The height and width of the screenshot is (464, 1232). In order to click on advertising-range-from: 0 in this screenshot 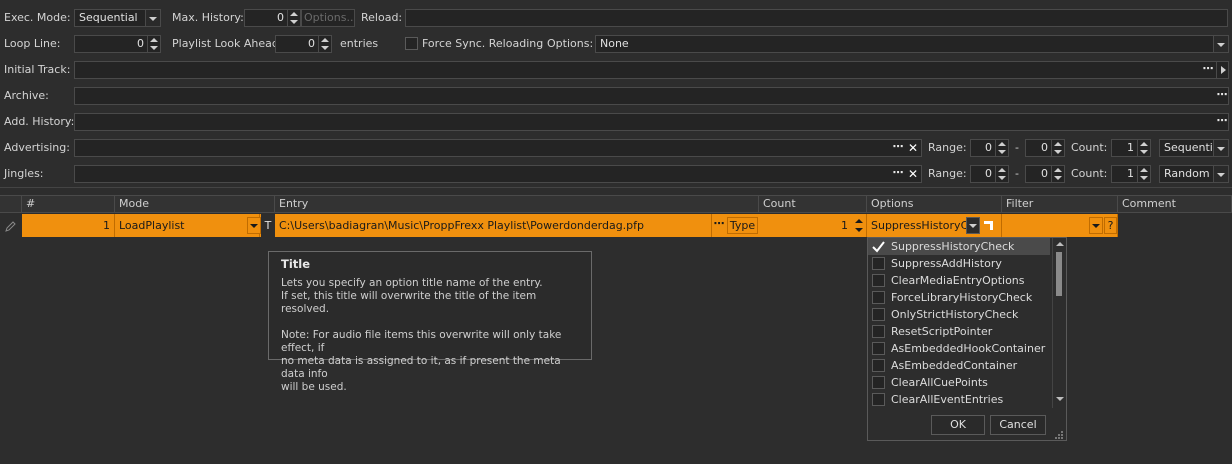, I will do `click(989, 148)`.